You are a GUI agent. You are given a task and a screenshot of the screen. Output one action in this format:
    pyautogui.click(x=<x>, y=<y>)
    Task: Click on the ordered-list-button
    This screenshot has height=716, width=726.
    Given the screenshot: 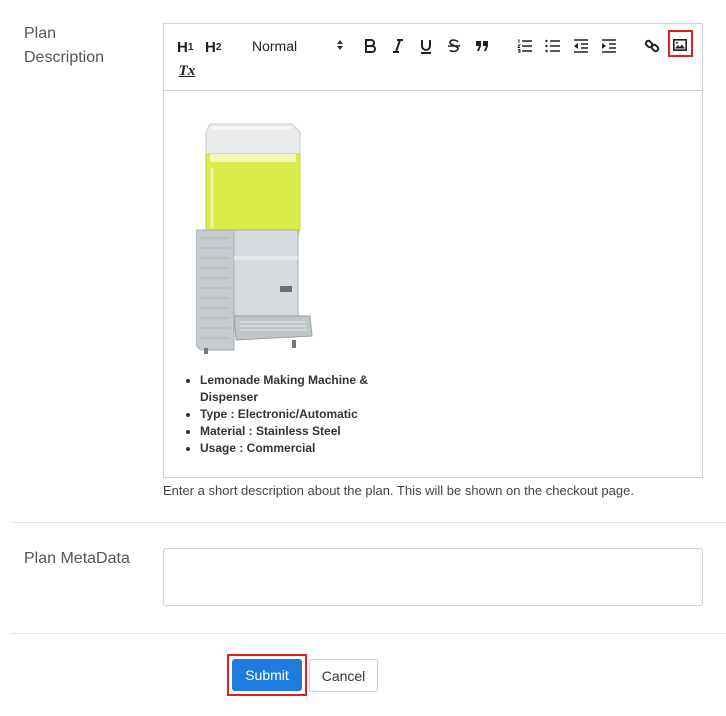 What is the action you would take?
    pyautogui.click(x=525, y=46)
    